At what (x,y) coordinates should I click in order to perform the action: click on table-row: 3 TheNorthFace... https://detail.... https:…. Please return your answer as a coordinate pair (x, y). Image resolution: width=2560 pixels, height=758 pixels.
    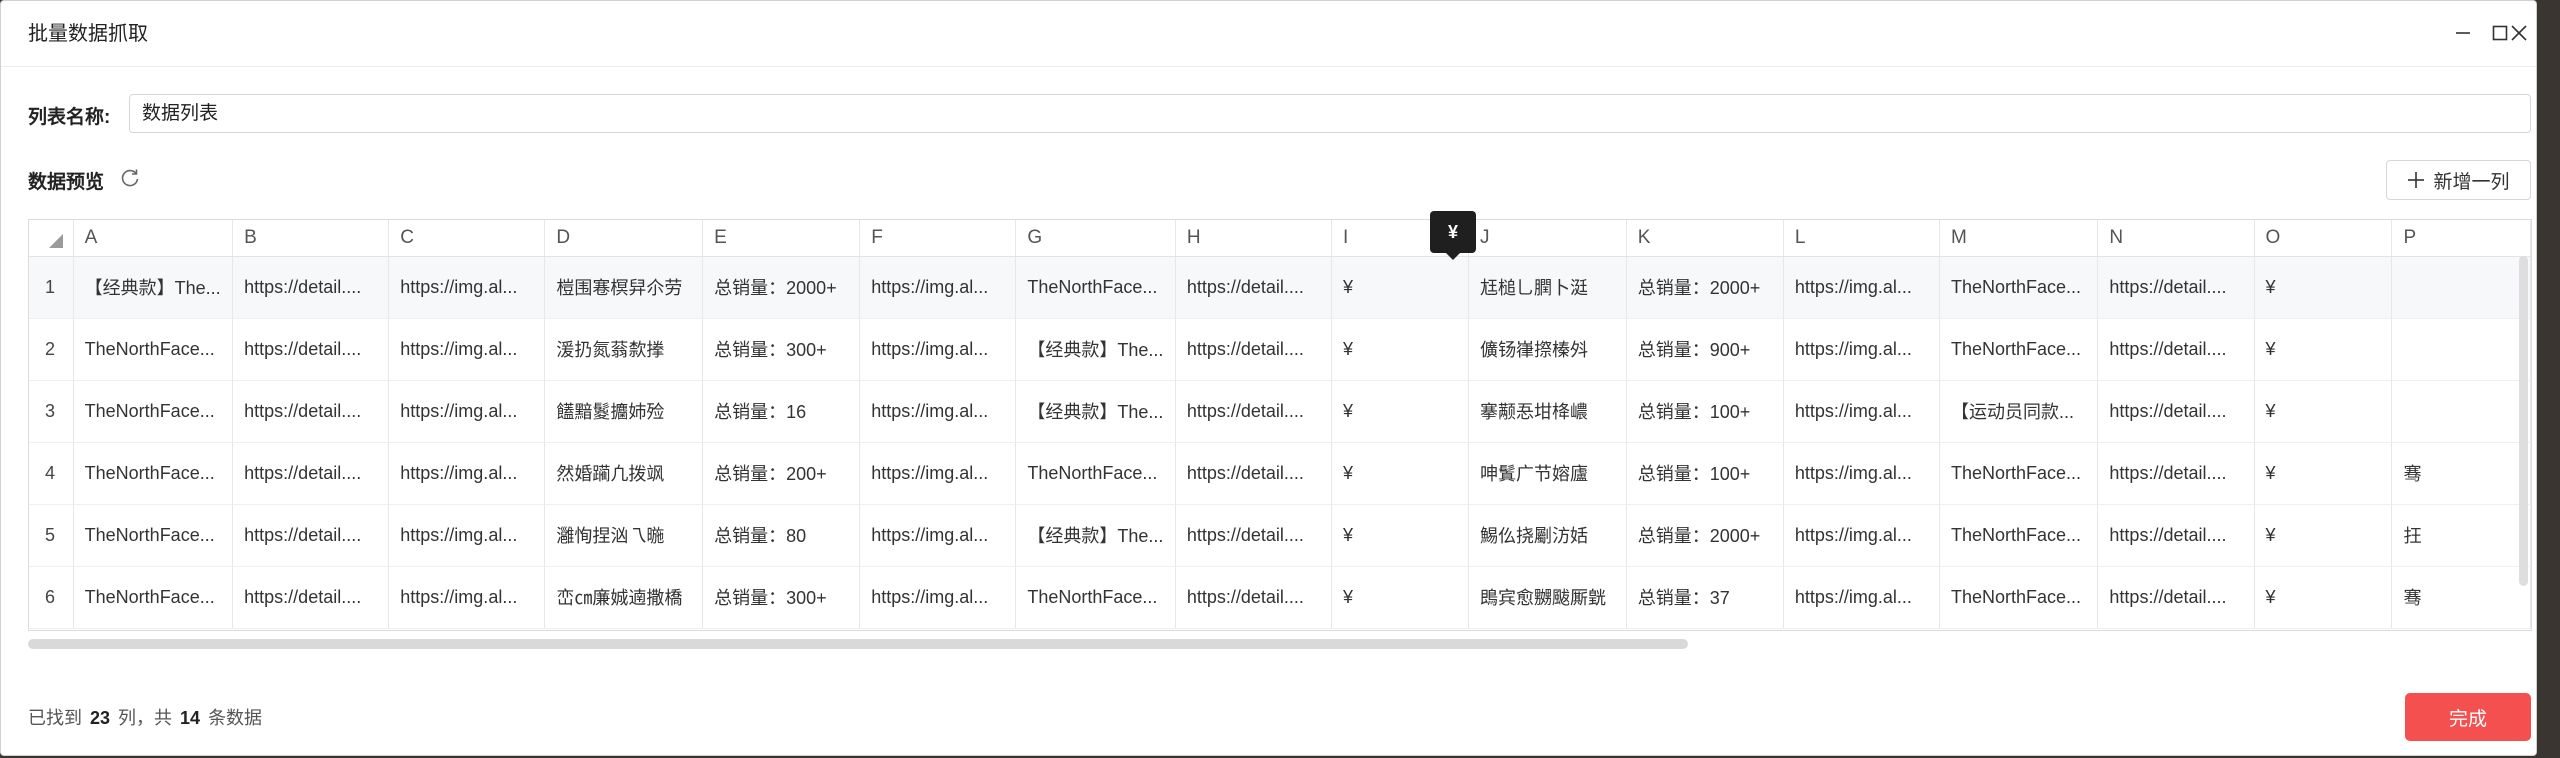
    Looking at the image, I should click on (1280, 411).